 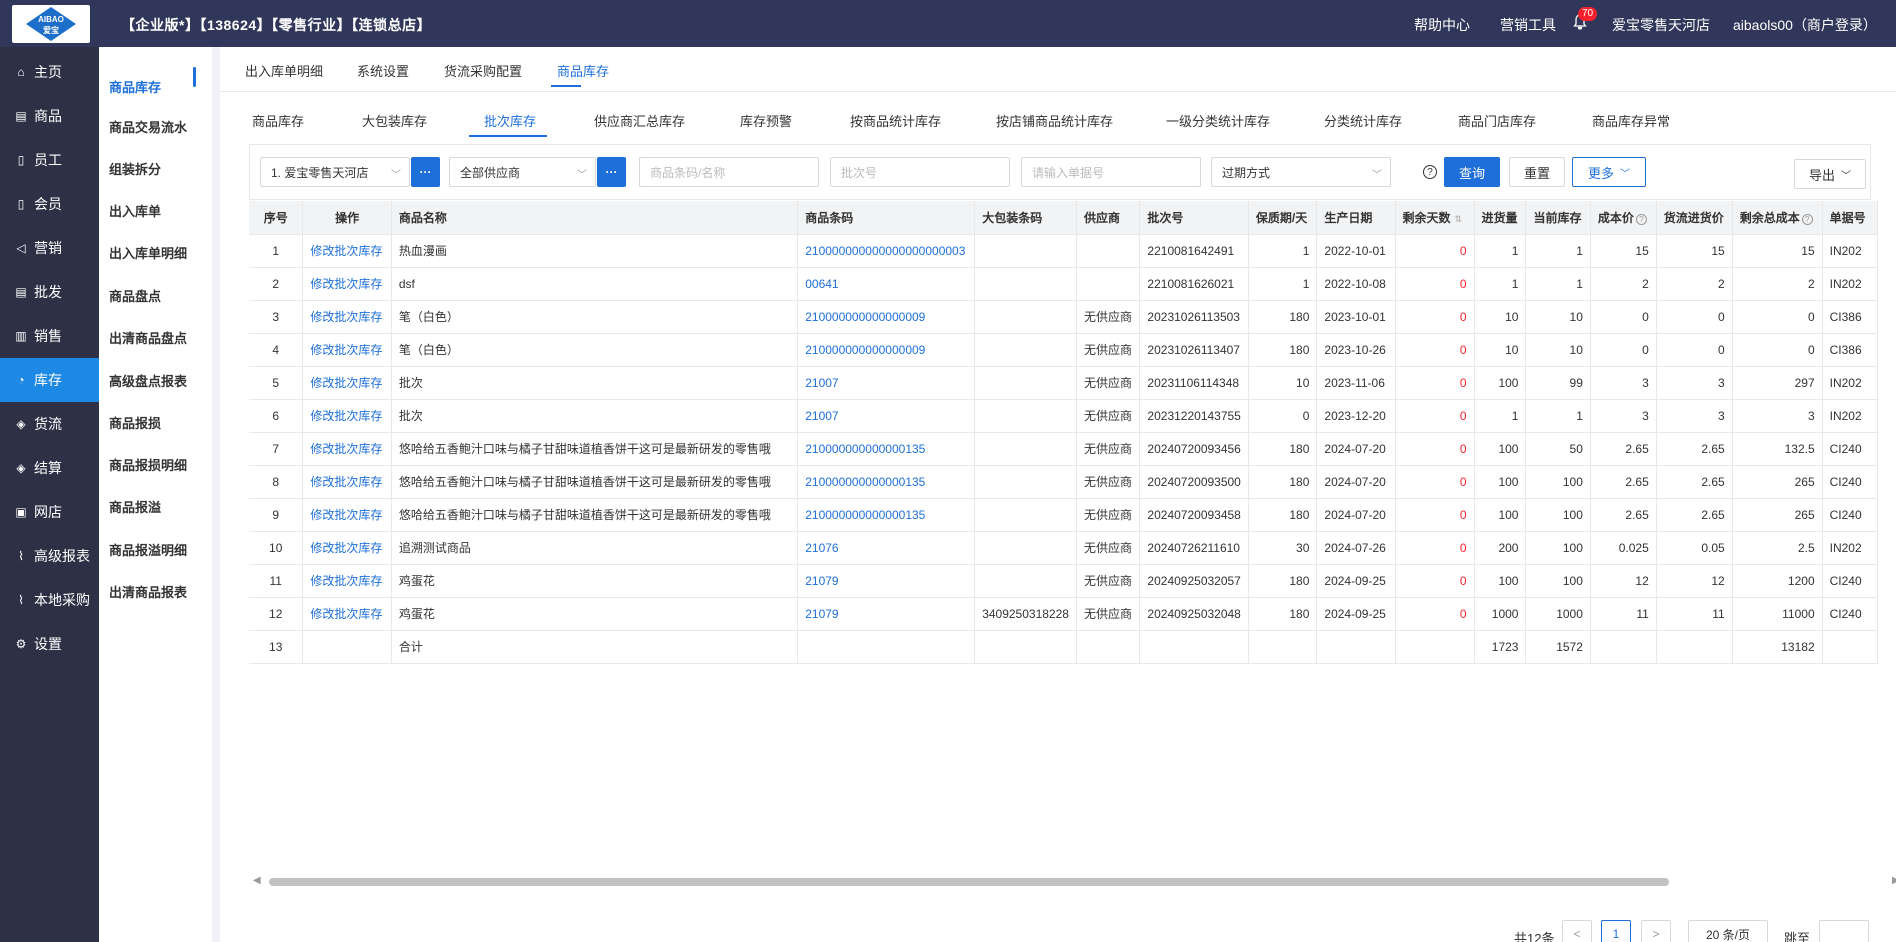 I want to click on subtab-first-category: 一级分类统计库存, so click(x=1218, y=120).